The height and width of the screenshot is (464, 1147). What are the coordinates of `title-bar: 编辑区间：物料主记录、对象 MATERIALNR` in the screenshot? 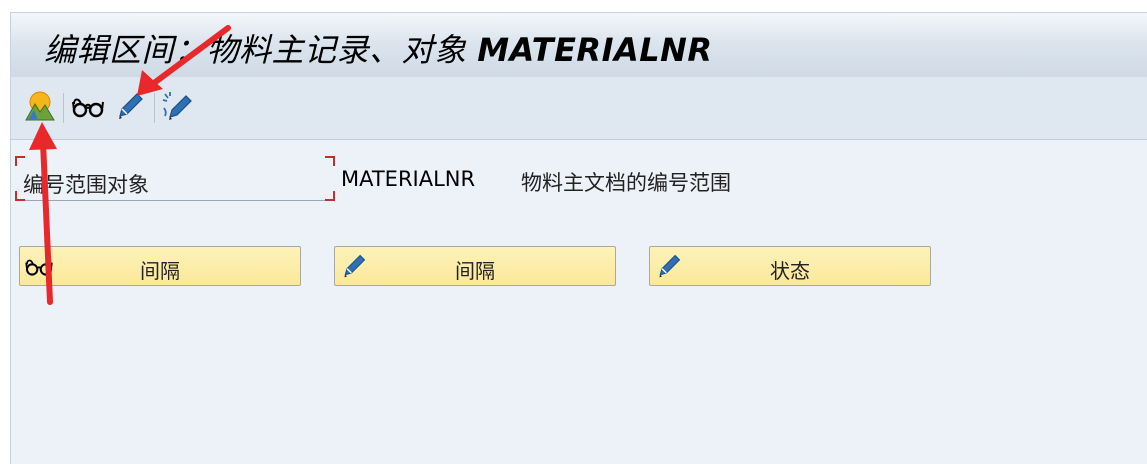 It's located at (579, 45).